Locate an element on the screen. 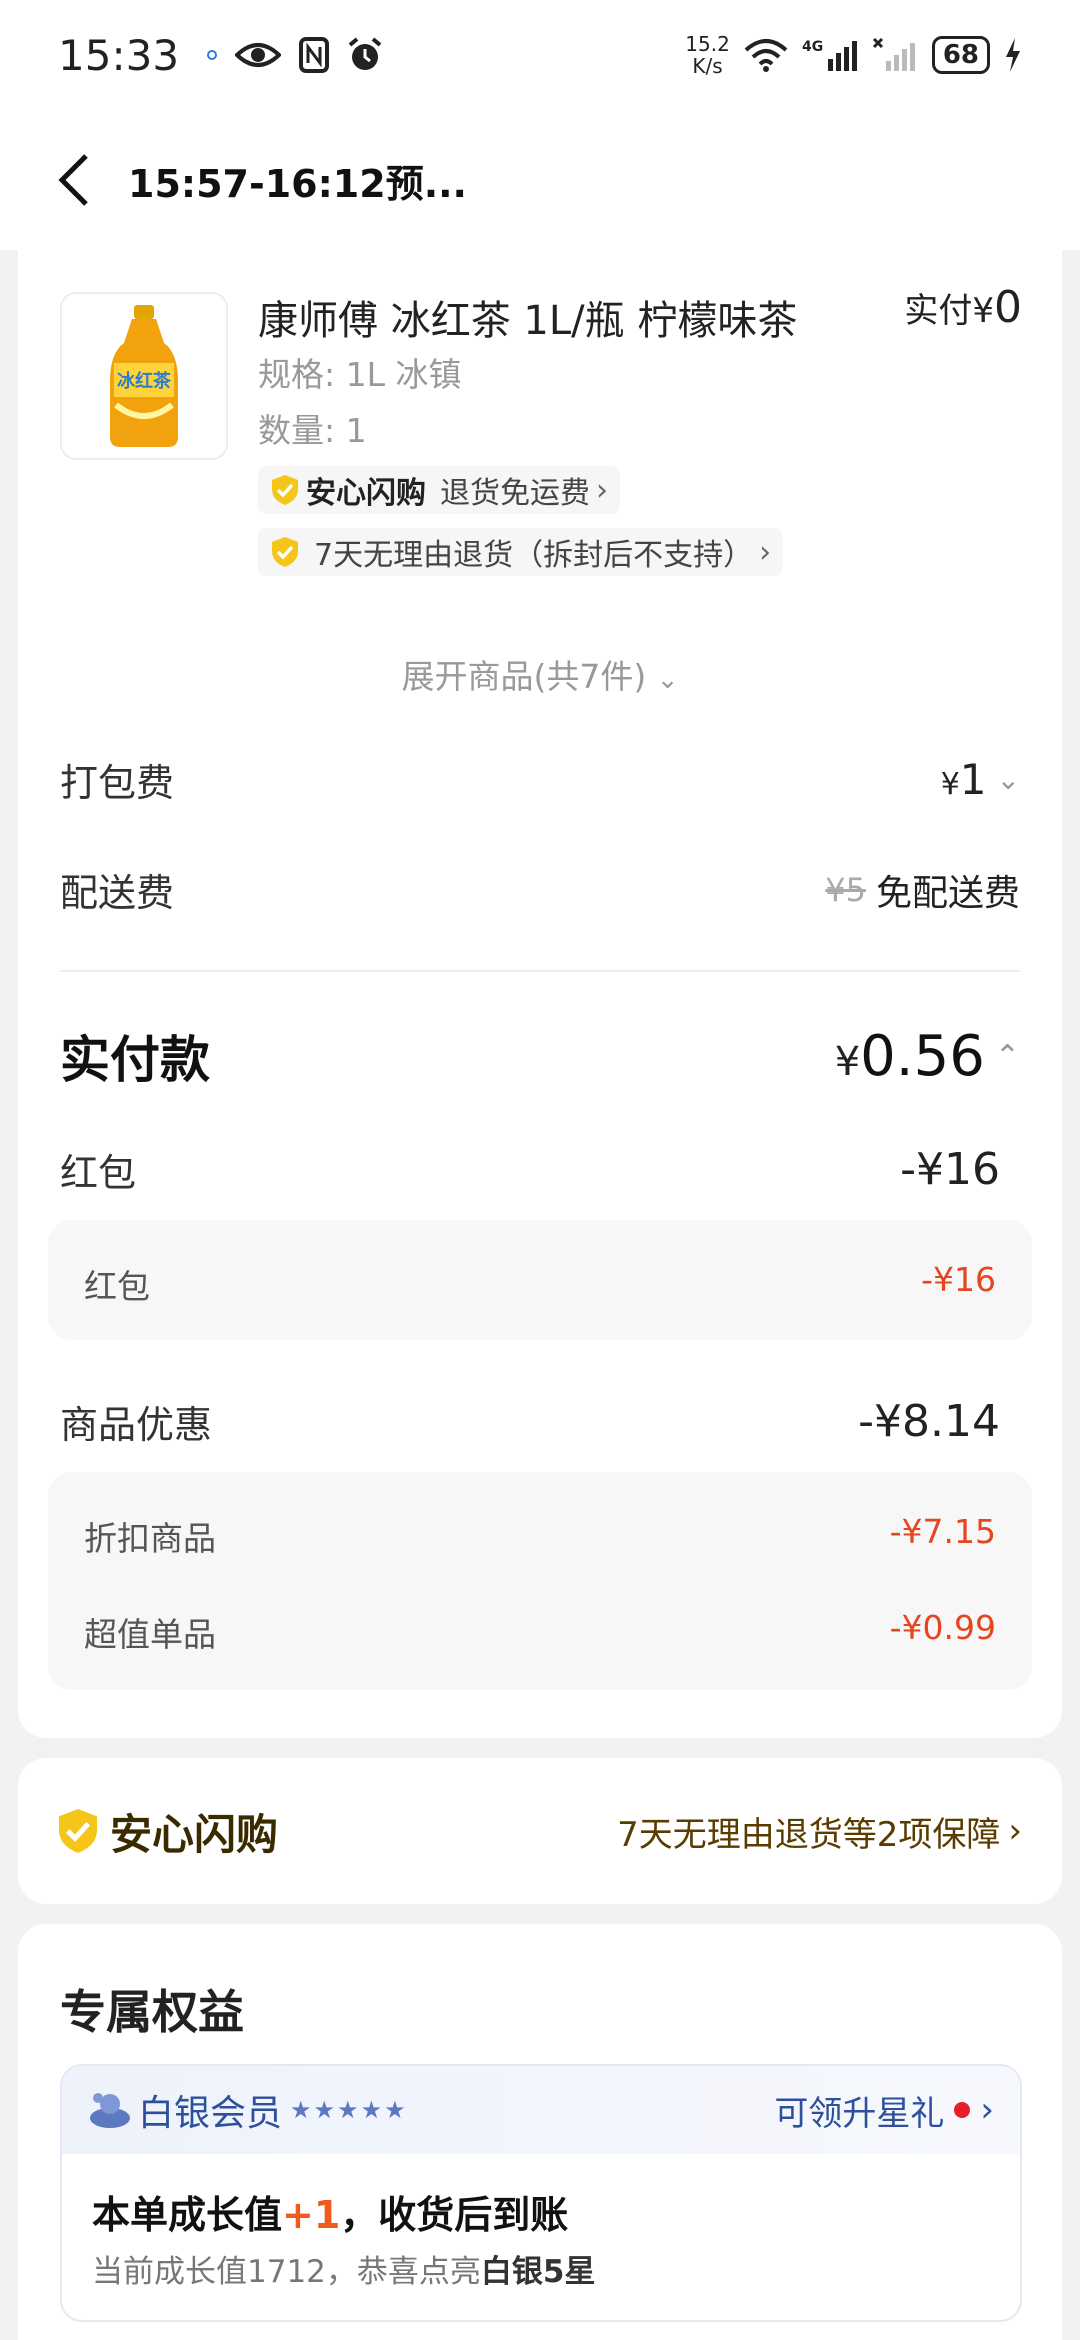 The image size is (1080, 2340). detail-label: 红包 is located at coordinates (117, 1286).